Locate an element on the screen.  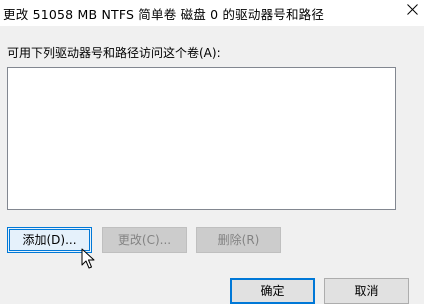
close-button is located at coordinates (410, 13).